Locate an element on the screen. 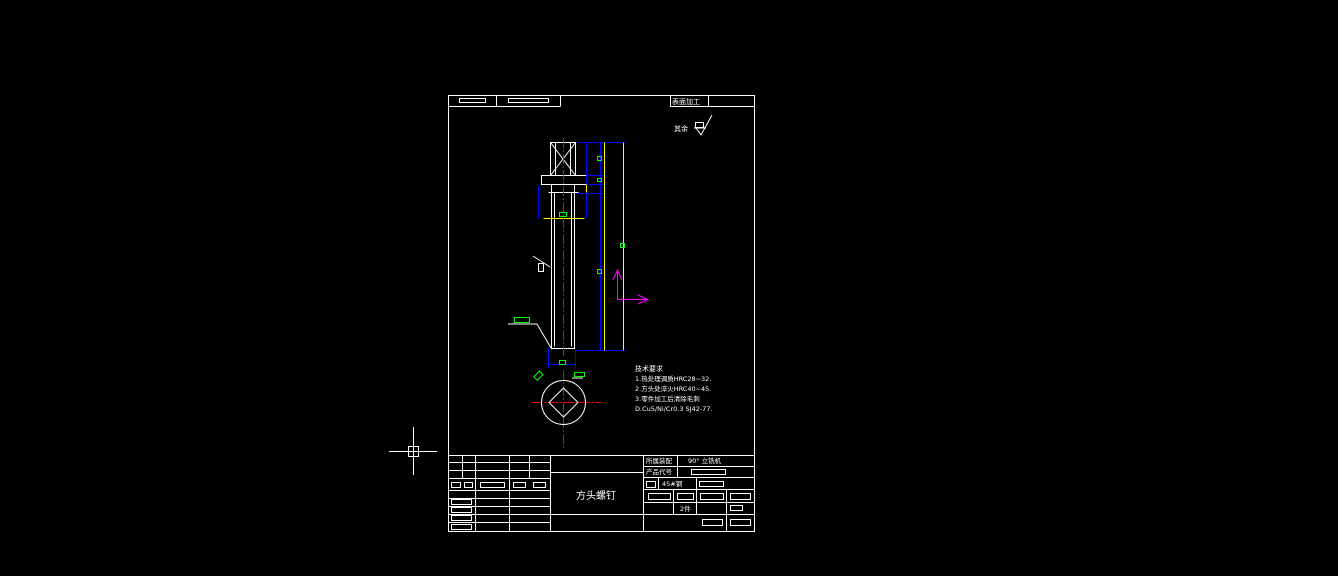 This screenshot has height=576, width=1338. tech-req-item: 1.热处理调质HRC28~32. is located at coordinates (673, 378).